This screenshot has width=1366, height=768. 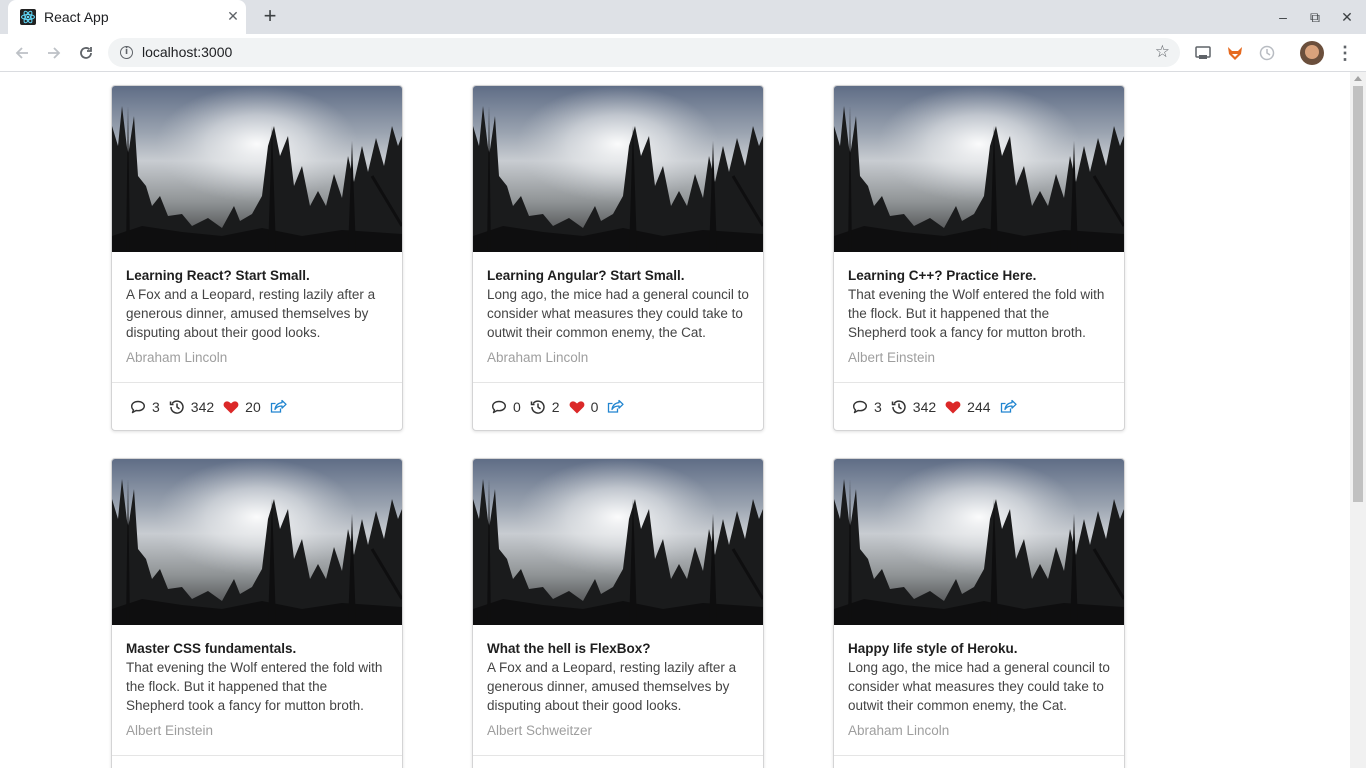 What do you see at coordinates (76, 17) in the screenshot?
I see `tab-title: React App` at bounding box center [76, 17].